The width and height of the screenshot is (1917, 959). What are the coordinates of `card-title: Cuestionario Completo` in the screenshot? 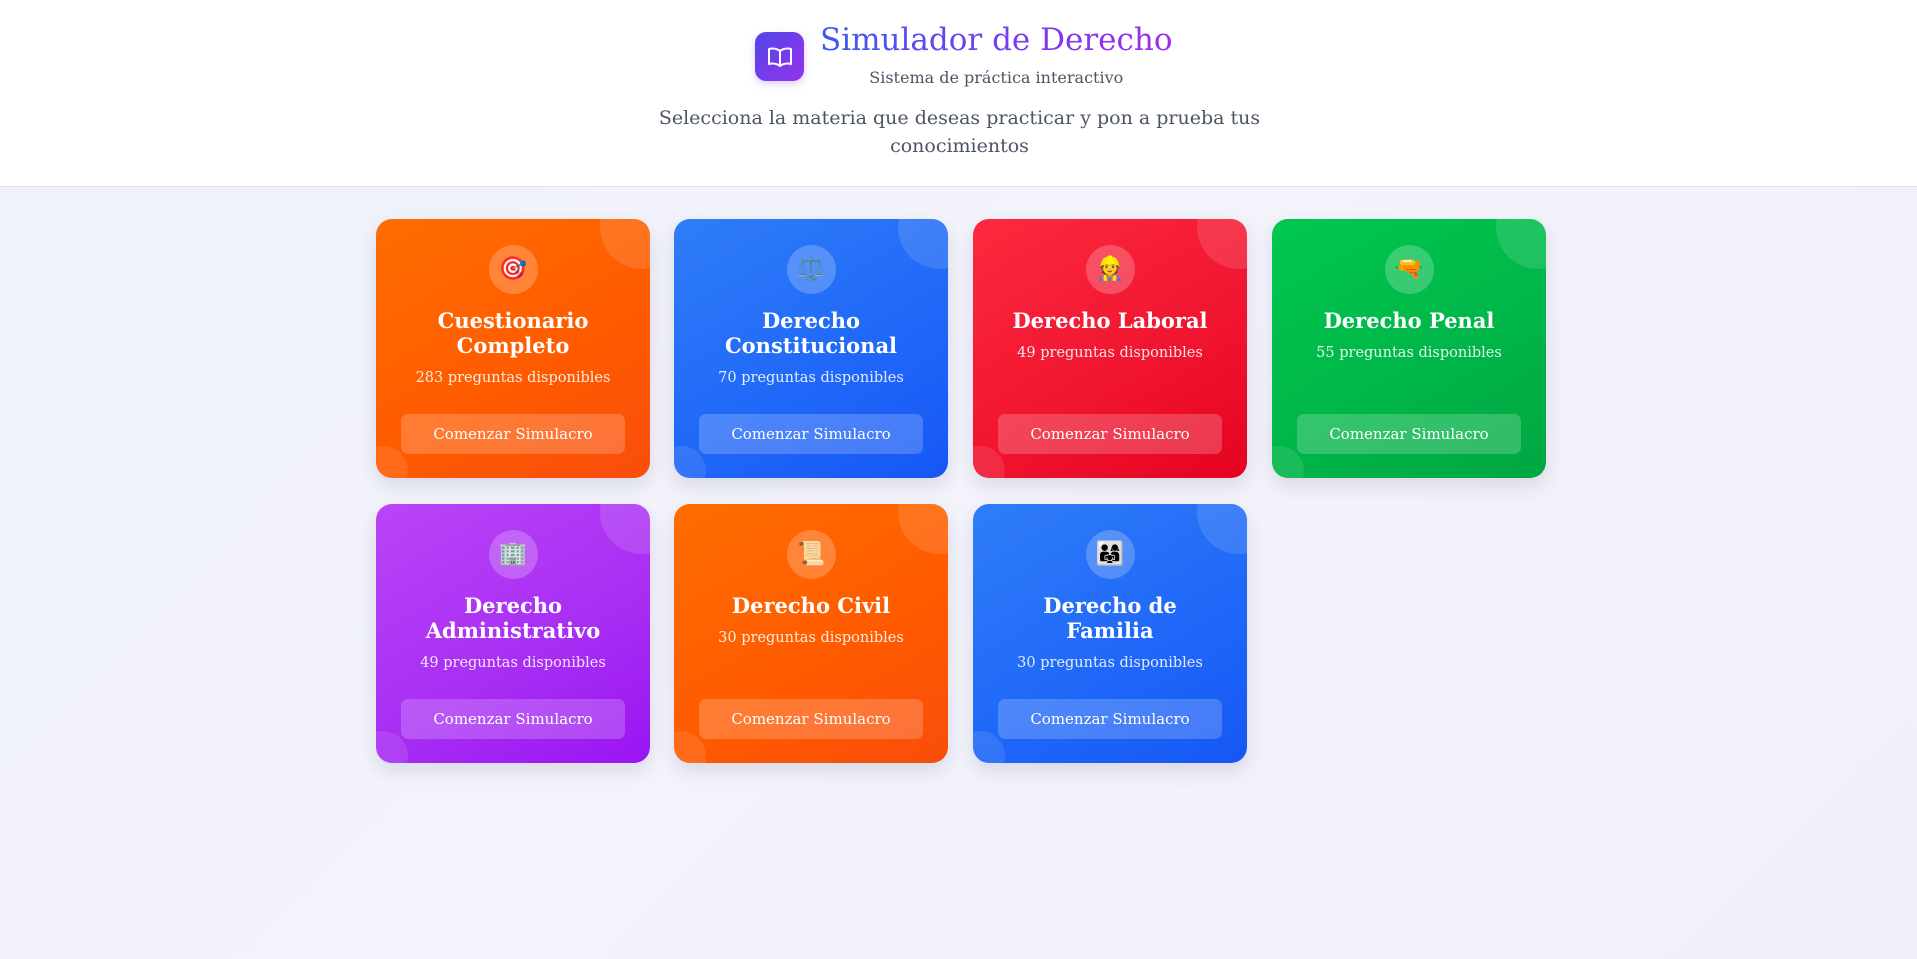 It's located at (513, 333).